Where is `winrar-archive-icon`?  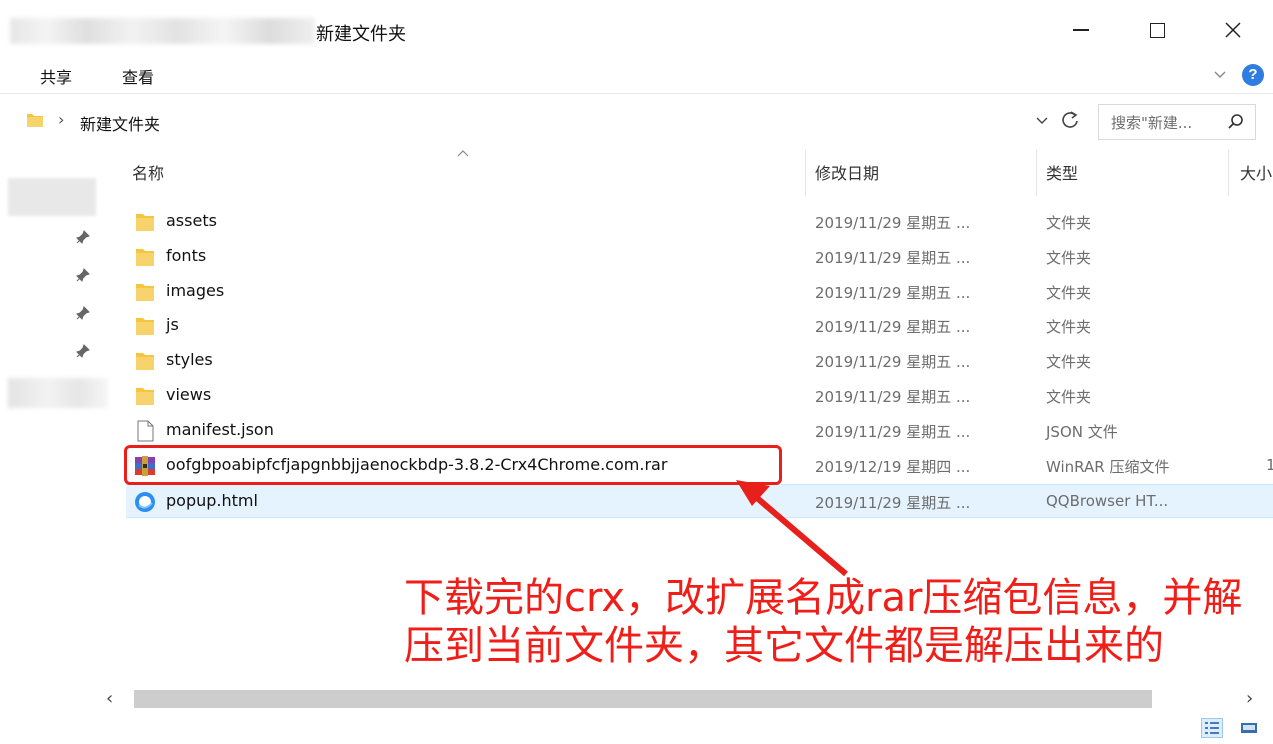 winrar-archive-icon is located at coordinates (145, 466).